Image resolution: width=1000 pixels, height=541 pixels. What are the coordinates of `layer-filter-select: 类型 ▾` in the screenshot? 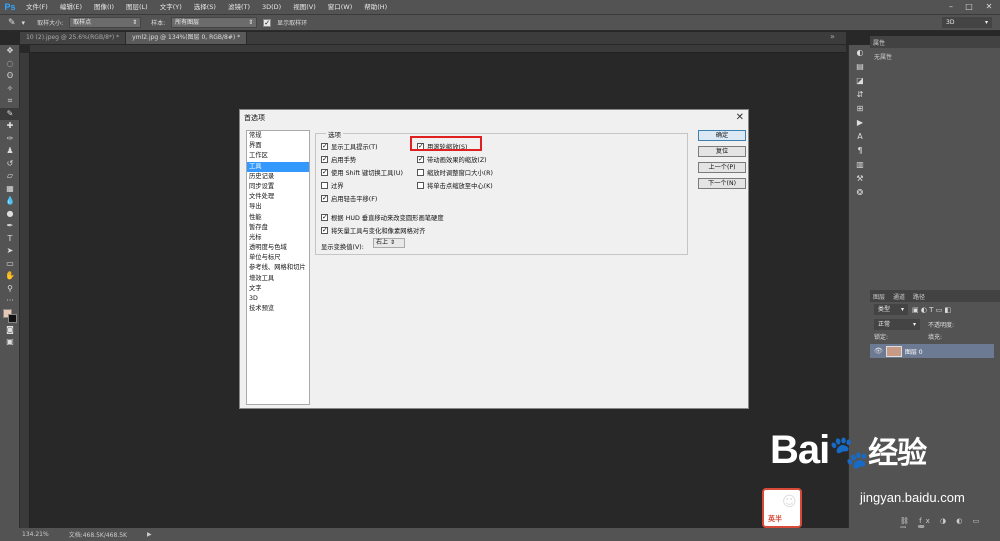 It's located at (891, 309).